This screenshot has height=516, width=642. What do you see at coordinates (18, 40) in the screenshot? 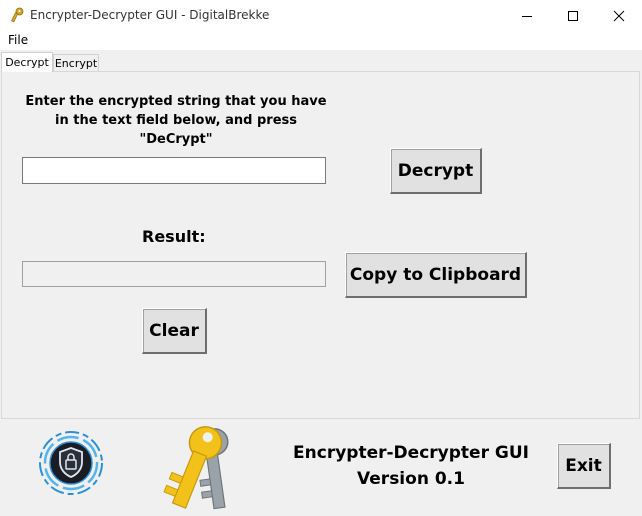
I see `menu-file: File` at bounding box center [18, 40].